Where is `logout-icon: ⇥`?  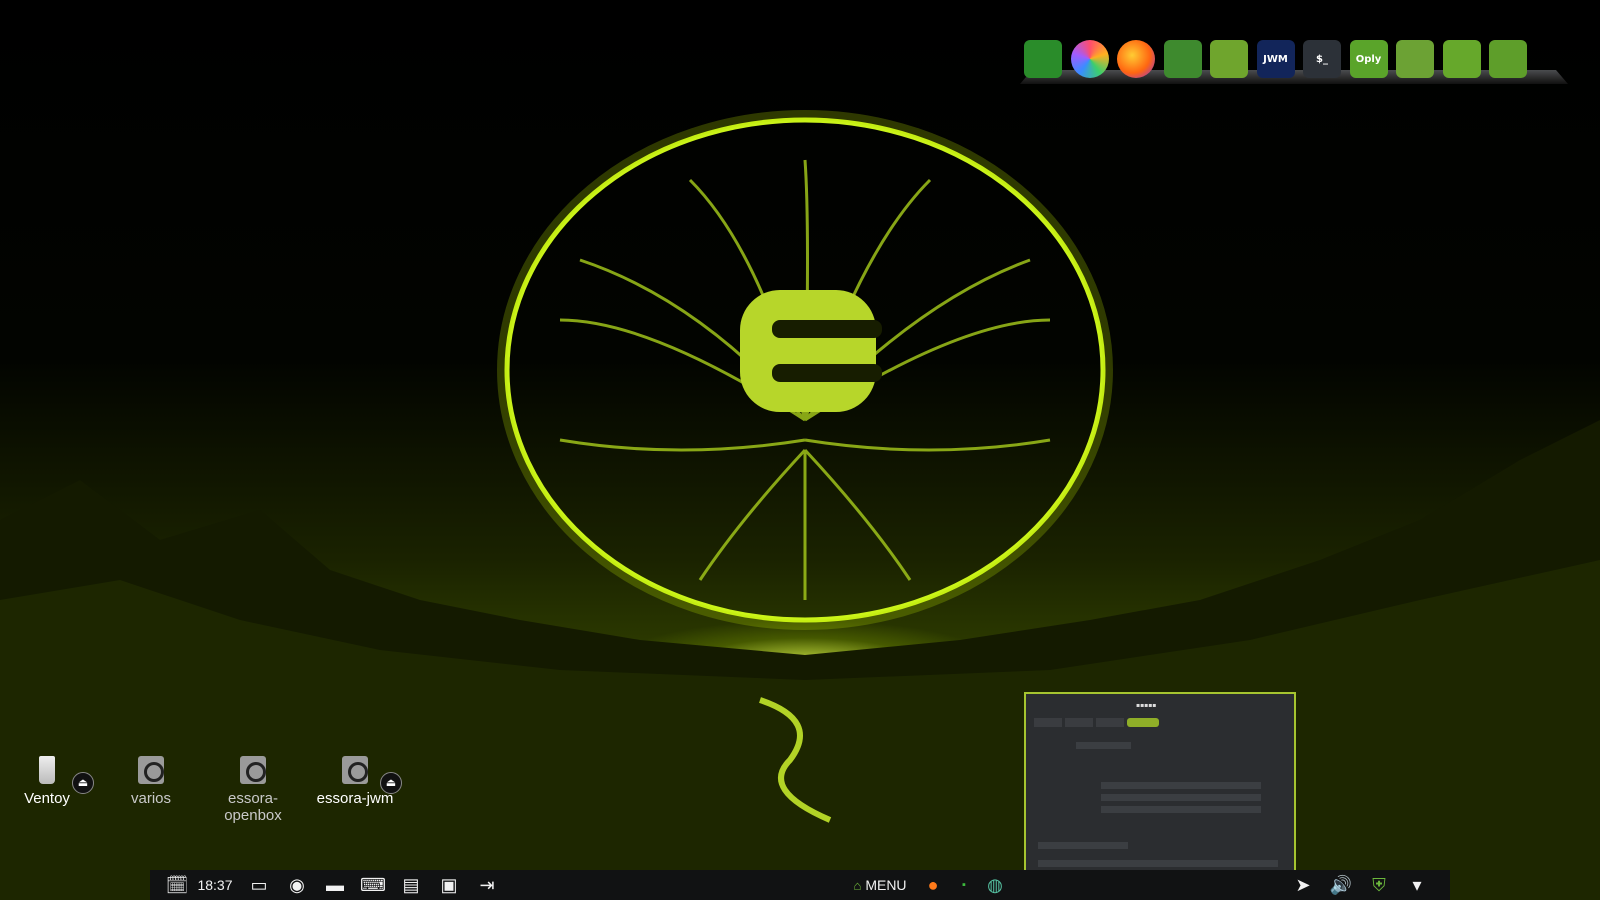 logout-icon: ⇥ is located at coordinates (487, 885).